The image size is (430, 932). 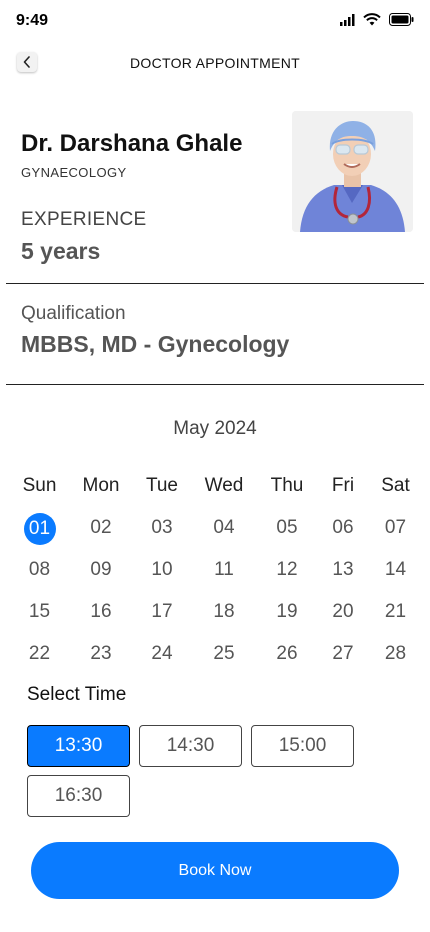 What do you see at coordinates (162, 485) in the screenshot?
I see `weekday-label: Tue` at bounding box center [162, 485].